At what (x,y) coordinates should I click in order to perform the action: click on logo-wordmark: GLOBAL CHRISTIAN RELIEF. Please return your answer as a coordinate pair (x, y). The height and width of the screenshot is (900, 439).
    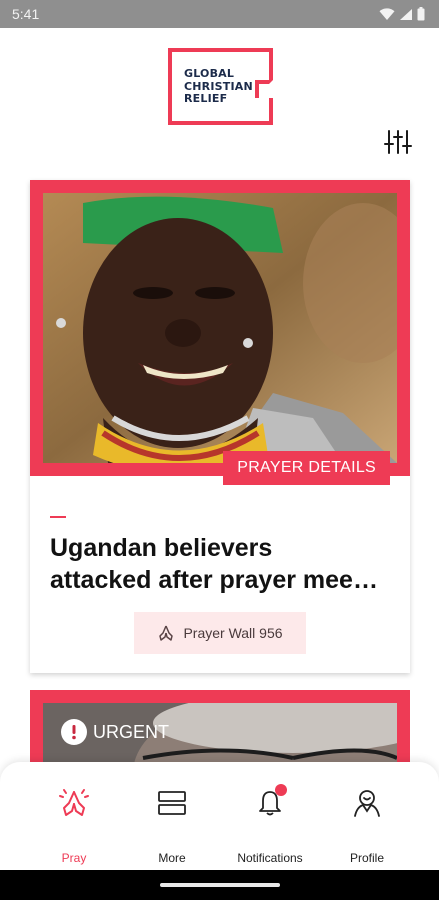
    Looking at the image, I should click on (218, 86).